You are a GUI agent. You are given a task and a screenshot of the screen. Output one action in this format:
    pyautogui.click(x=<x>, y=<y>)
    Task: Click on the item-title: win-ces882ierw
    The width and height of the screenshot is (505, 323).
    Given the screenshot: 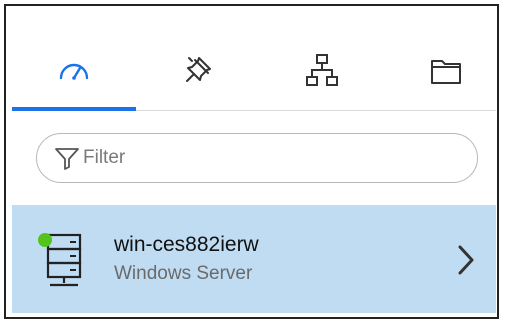 What is the action you would take?
    pyautogui.click(x=186, y=244)
    